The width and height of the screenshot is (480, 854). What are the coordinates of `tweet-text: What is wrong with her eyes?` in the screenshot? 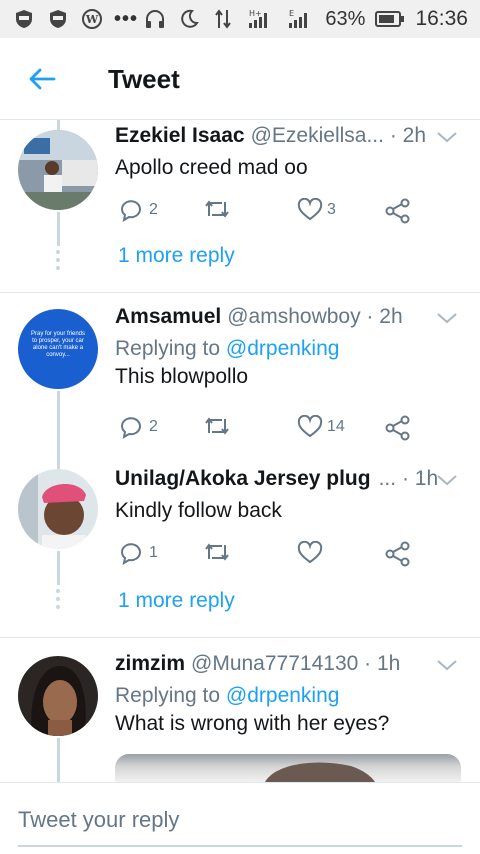 It's located at (252, 723).